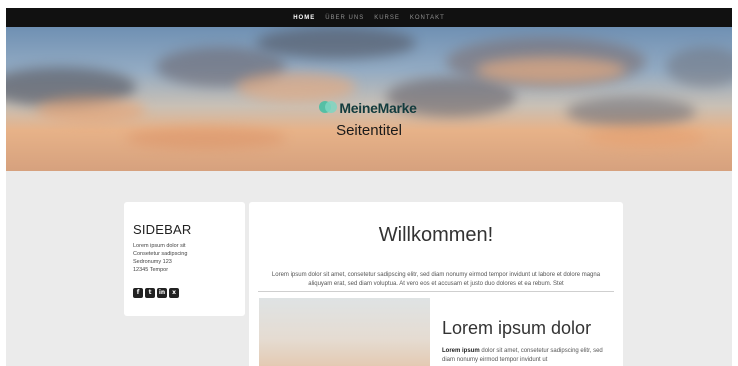 The height and width of the screenshot is (366, 738). I want to click on nav-kurse: KURSE, so click(387, 18).